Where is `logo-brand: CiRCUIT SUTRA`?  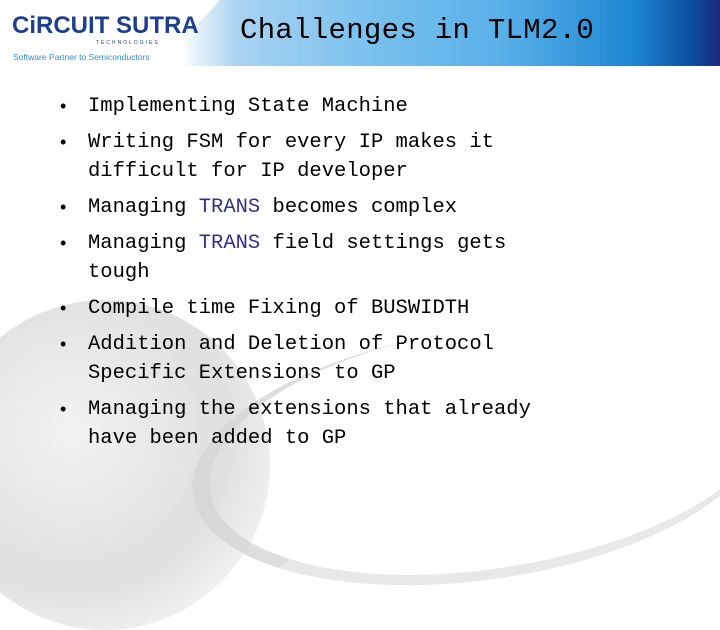 logo-brand: CiRCUIT SUTRA is located at coordinates (105, 26).